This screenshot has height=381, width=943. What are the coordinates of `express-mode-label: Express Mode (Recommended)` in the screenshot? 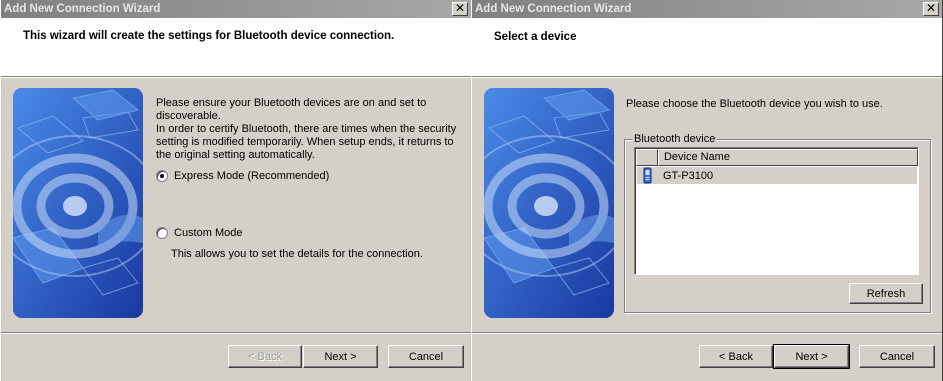 It's located at (252, 176).